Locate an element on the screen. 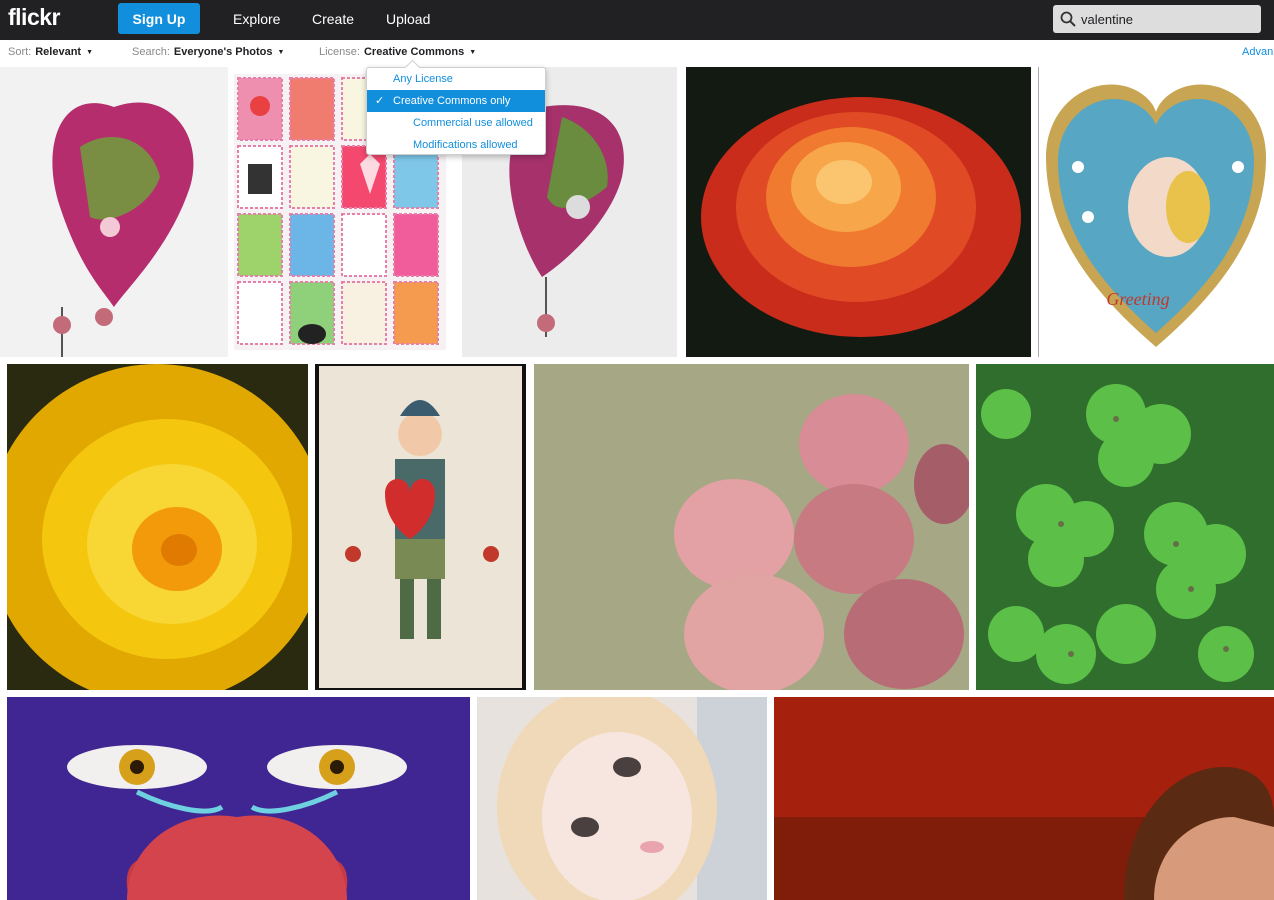  search-box is located at coordinates (1157, 19).